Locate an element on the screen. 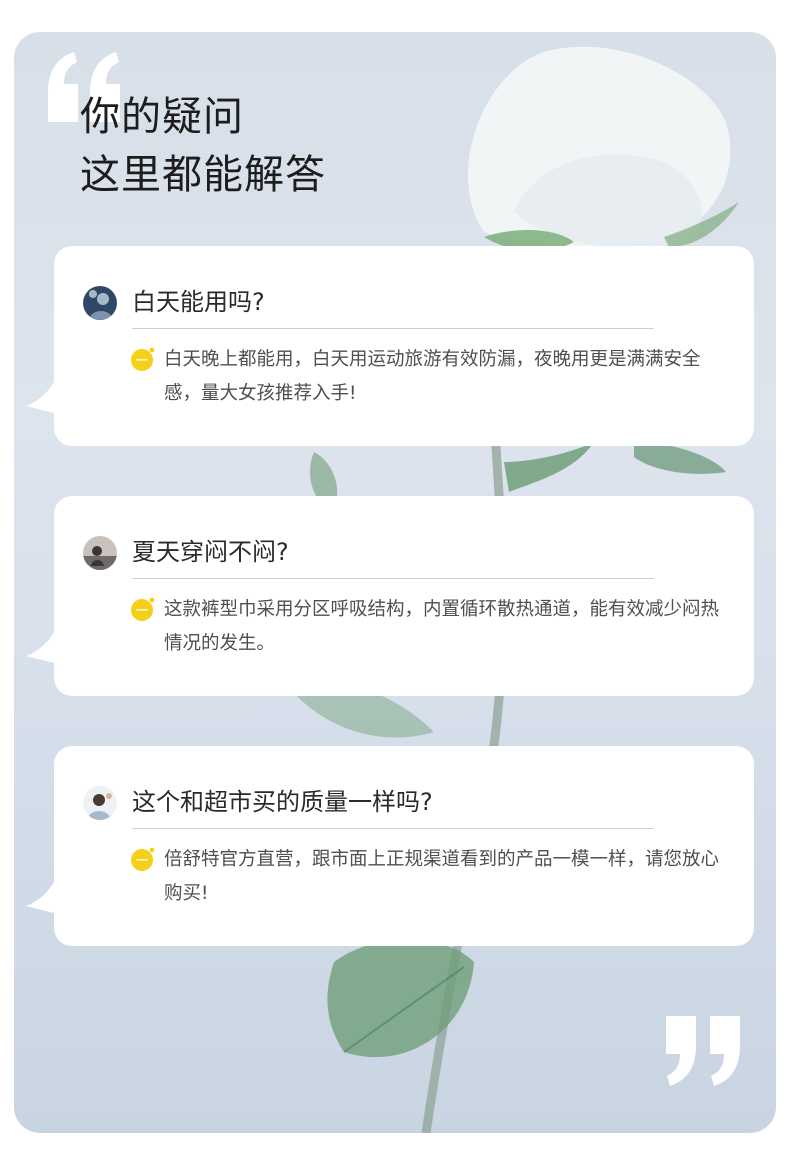 Image resolution: width=790 pixels, height=1173 pixels. headline-line-1: 你的疑问 is located at coordinates (162, 117).